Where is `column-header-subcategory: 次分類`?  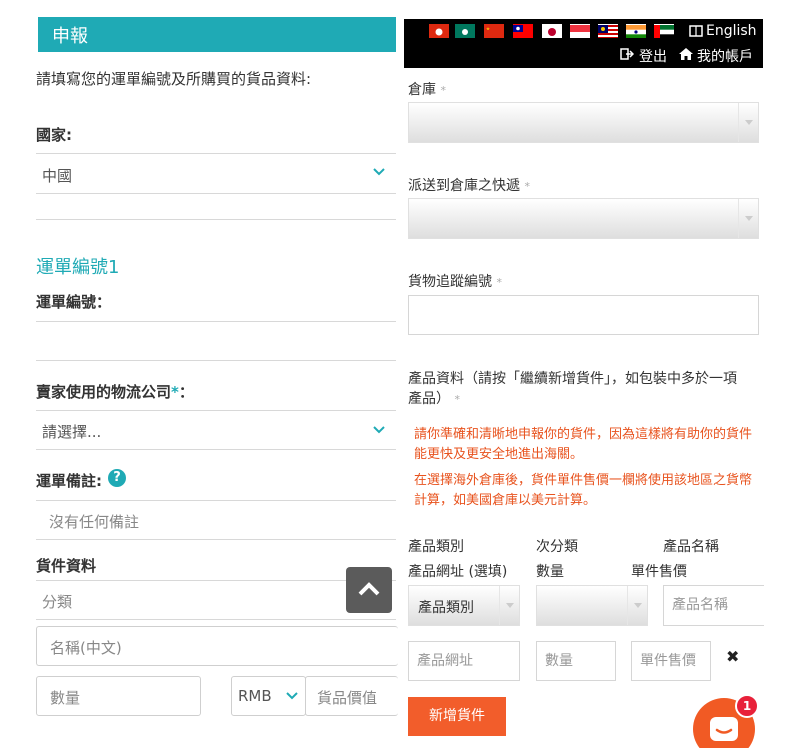
column-header-subcategory: 次分類 is located at coordinates (557, 547).